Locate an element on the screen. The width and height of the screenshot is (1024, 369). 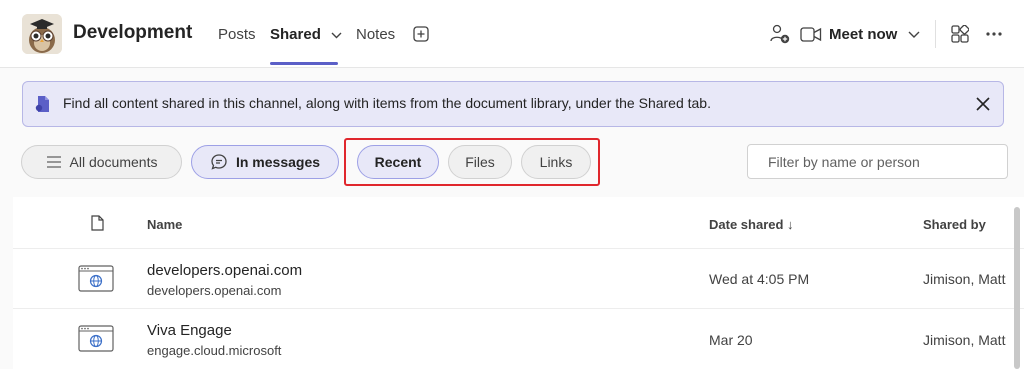
chevron-down-icon is located at coordinates (336, 35).